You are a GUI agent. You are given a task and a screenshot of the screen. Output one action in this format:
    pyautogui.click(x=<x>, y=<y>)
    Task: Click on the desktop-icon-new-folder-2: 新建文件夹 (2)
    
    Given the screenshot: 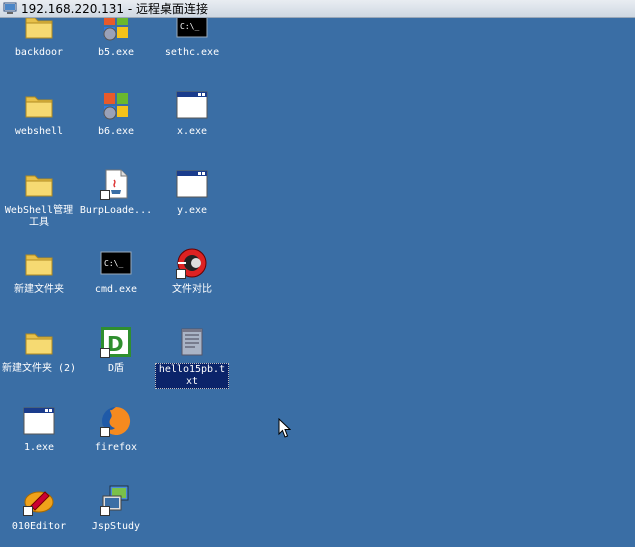 What is the action you would take?
    pyautogui.click(x=39, y=350)
    